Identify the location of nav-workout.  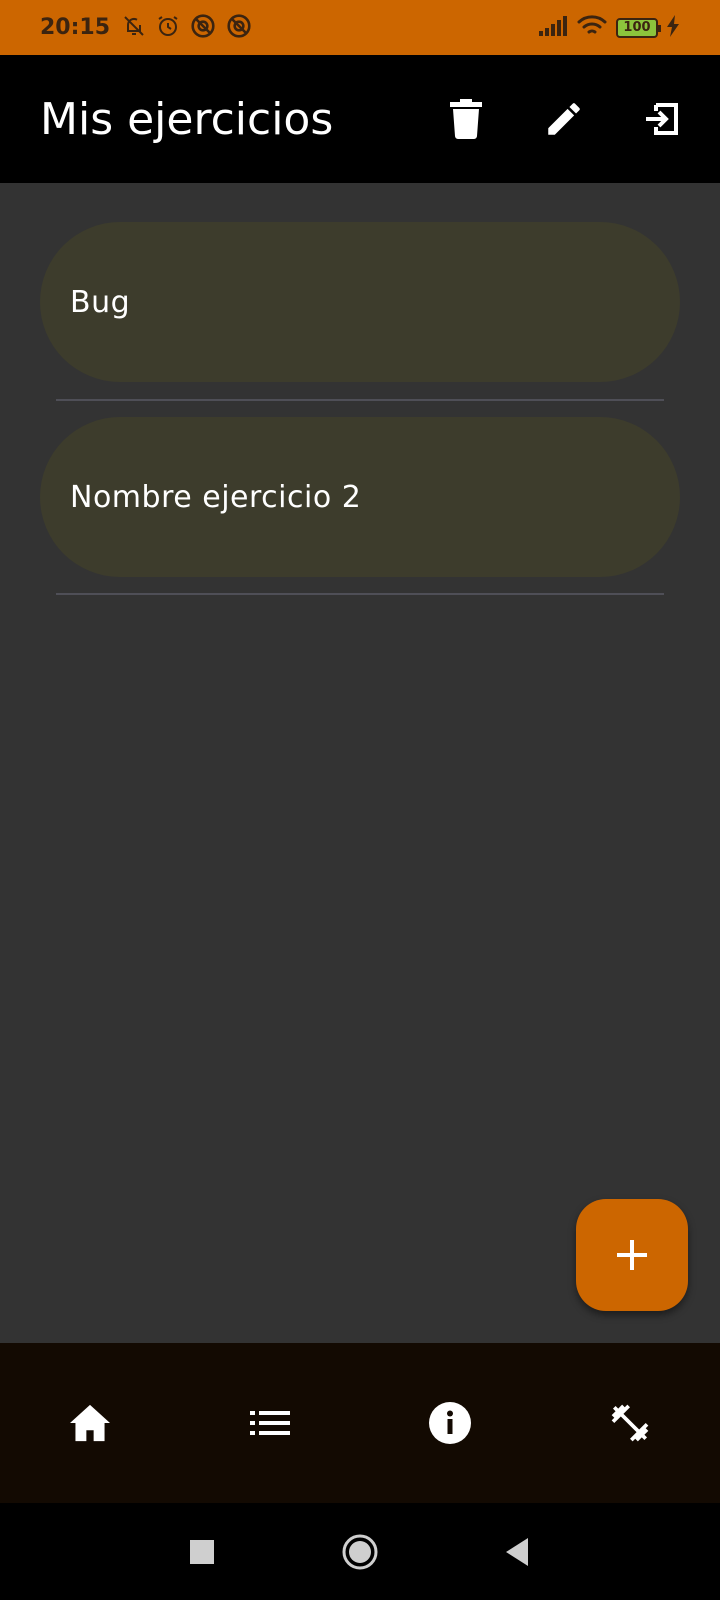
(630, 1423).